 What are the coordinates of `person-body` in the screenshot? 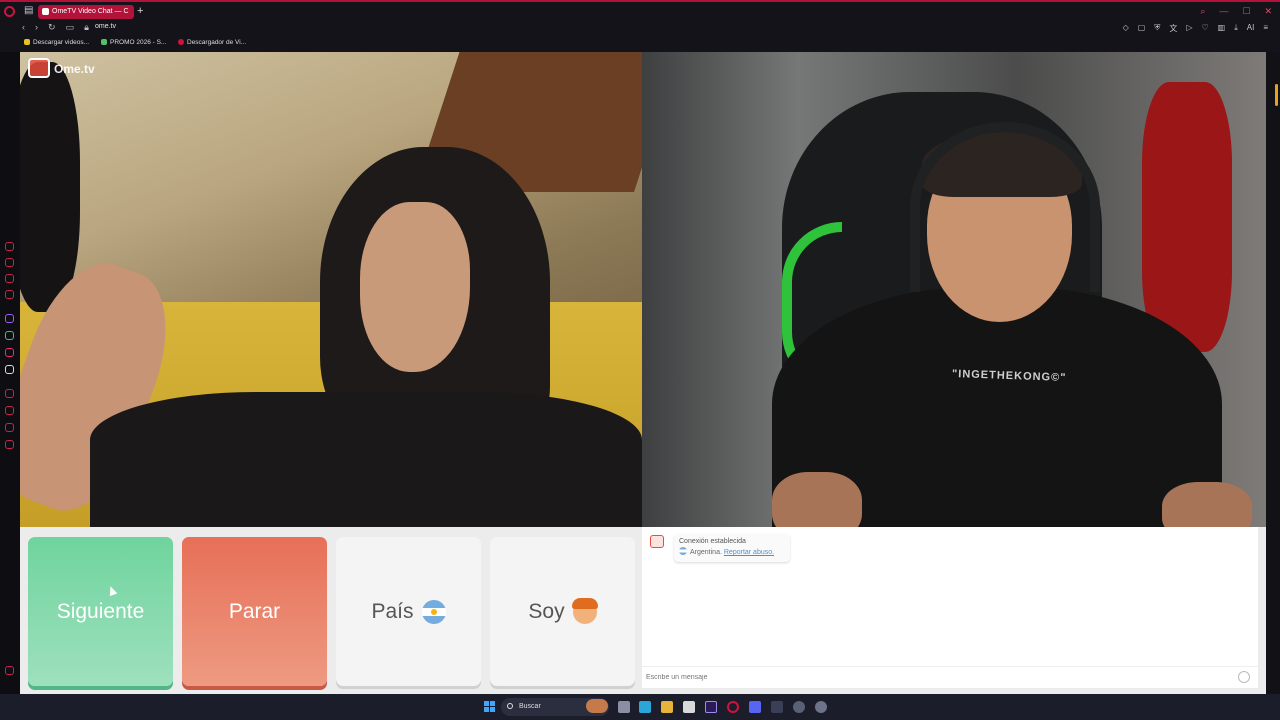 It's located at (366, 459).